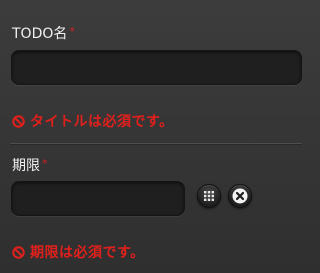 The width and height of the screenshot is (320, 273). Describe the element at coordinates (156, 144) in the screenshot. I see `field-divider` at that location.